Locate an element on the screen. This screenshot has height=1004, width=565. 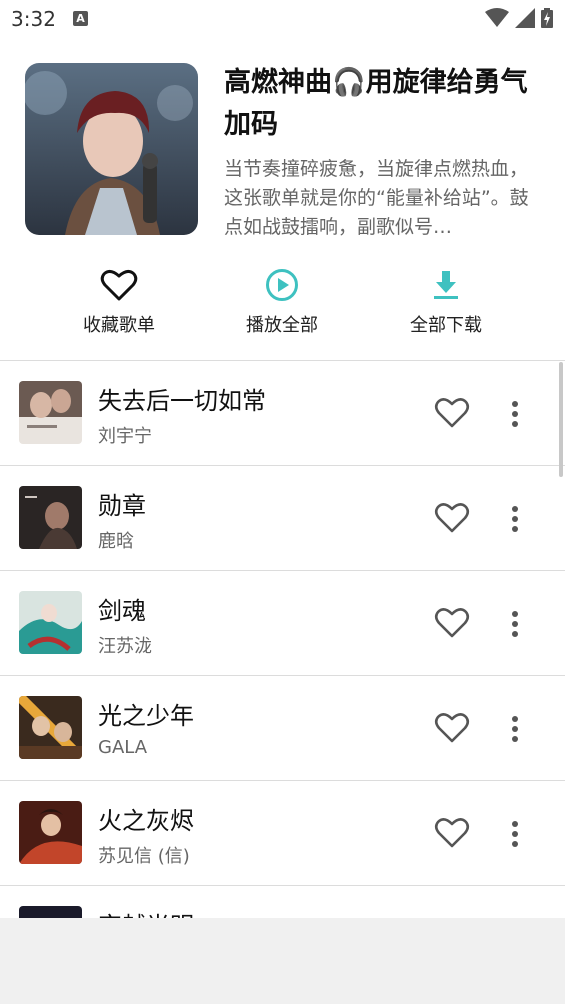
song-artist: 鹿晗 is located at coordinates (116, 541).